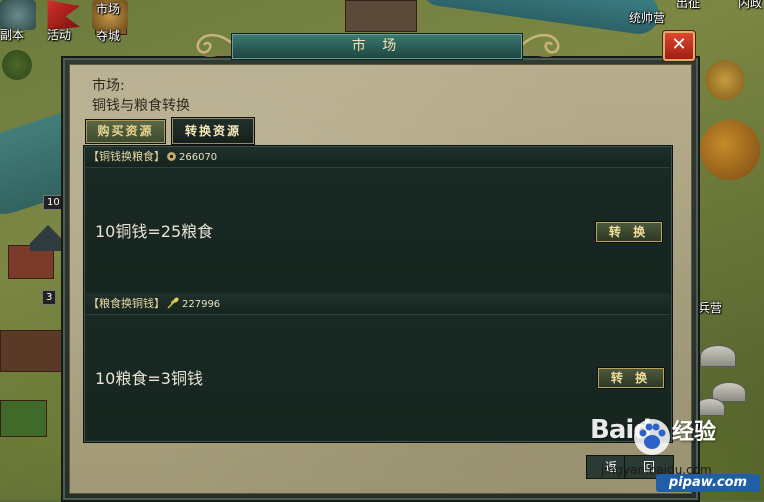  Describe the element at coordinates (126, 303) in the screenshot. I see `section-title: 【粮食换铜钱】` at that location.